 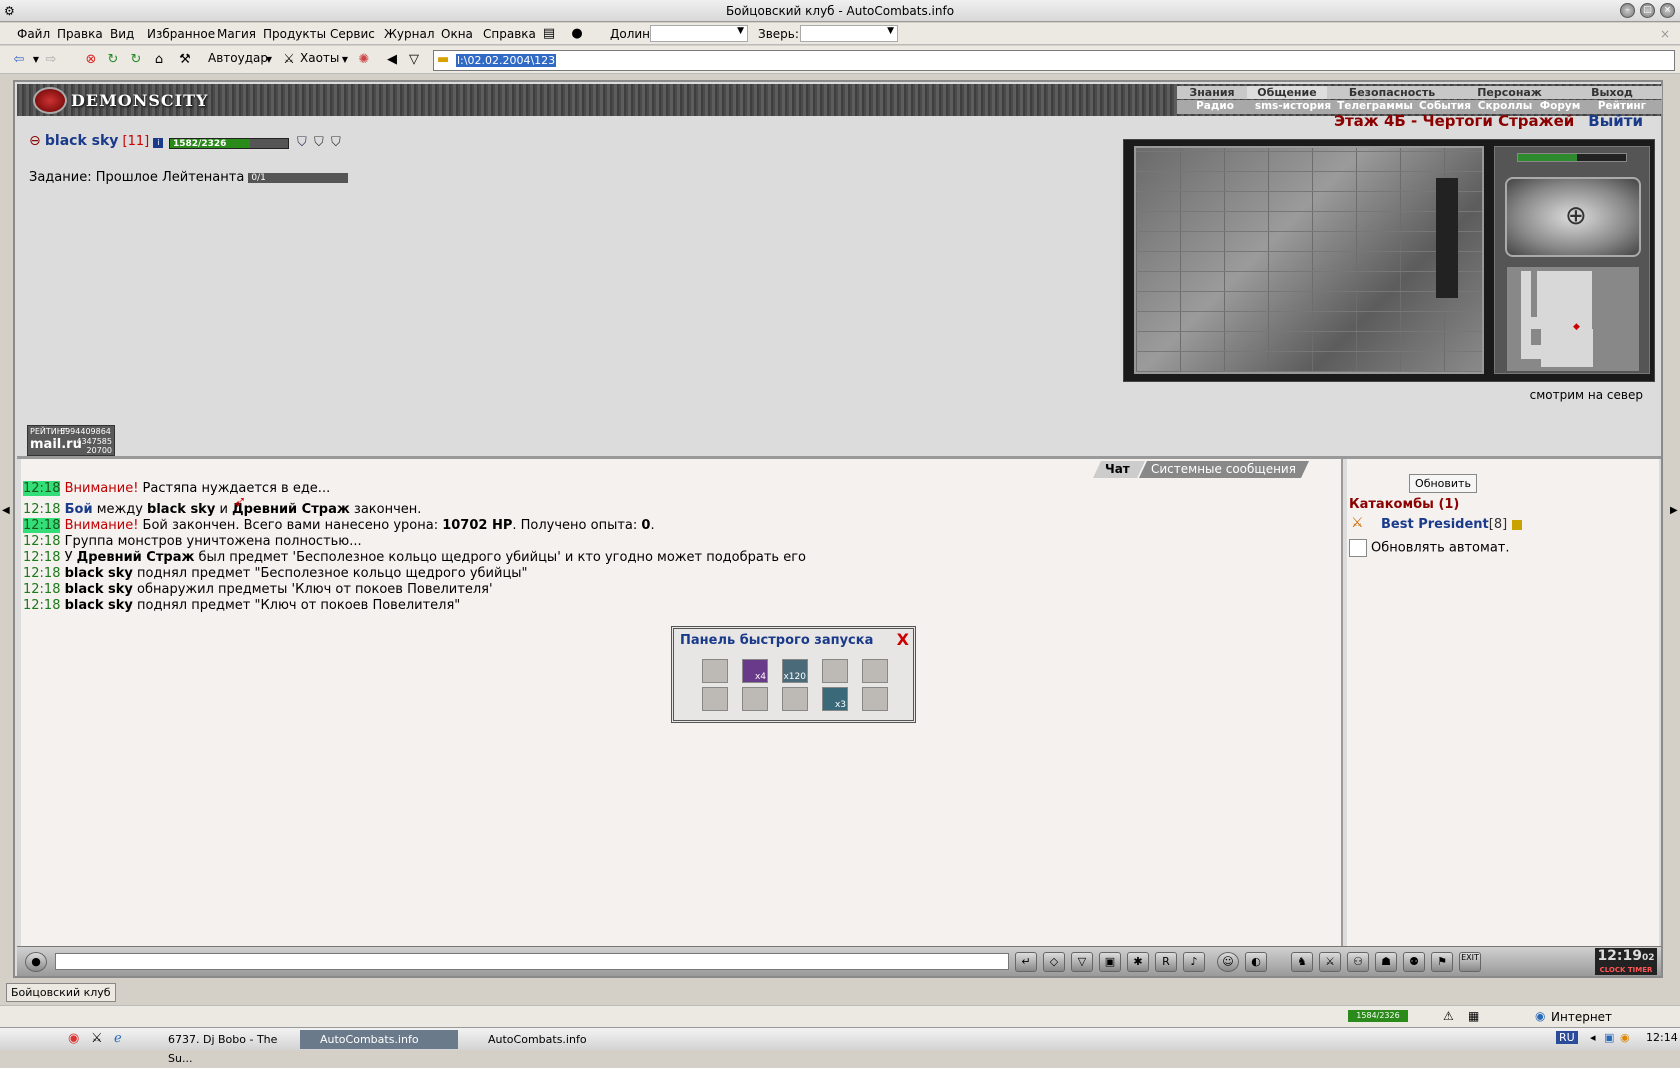 I want to click on refresh-button: Обновить, so click(x=1443, y=483).